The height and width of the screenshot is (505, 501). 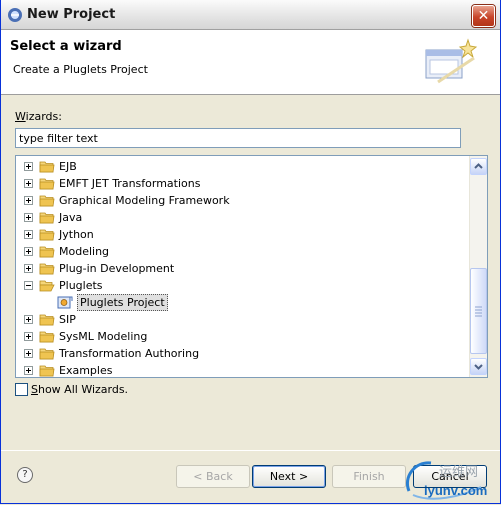 I want to click on show-all-wizards-checkbox: Show All Wizards., so click(x=85, y=390).